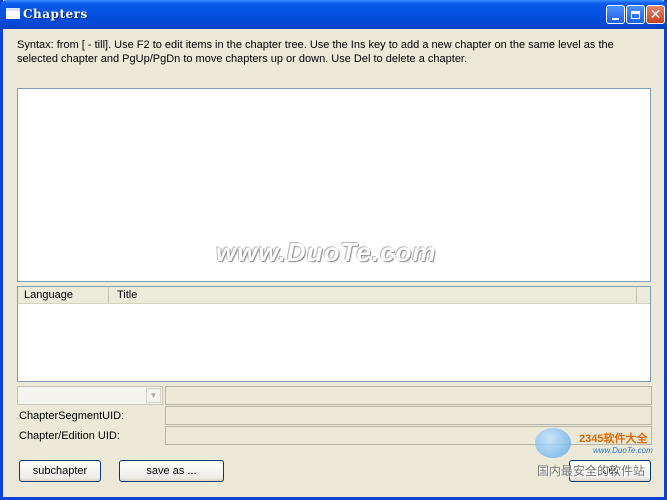  Describe the element at coordinates (615, 18) in the screenshot. I see `minimize-icon` at that location.